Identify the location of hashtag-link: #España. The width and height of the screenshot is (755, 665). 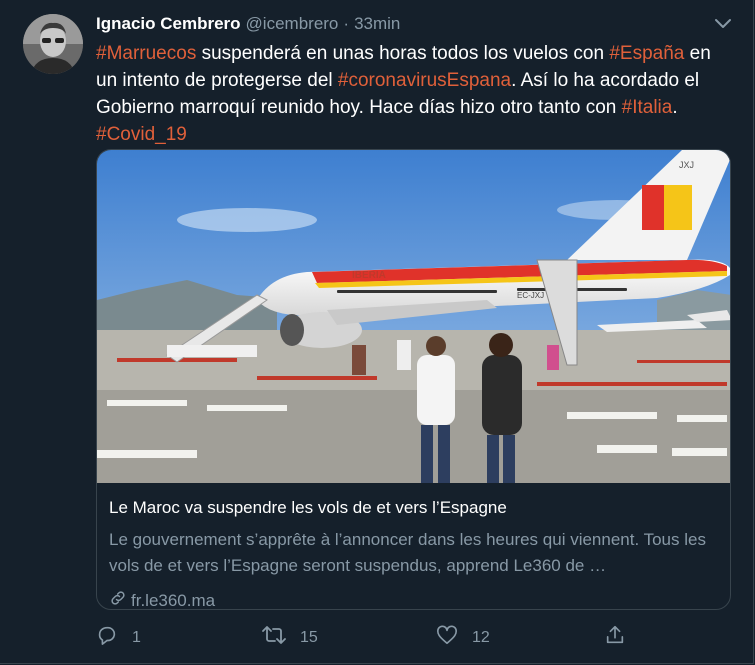
(646, 53).